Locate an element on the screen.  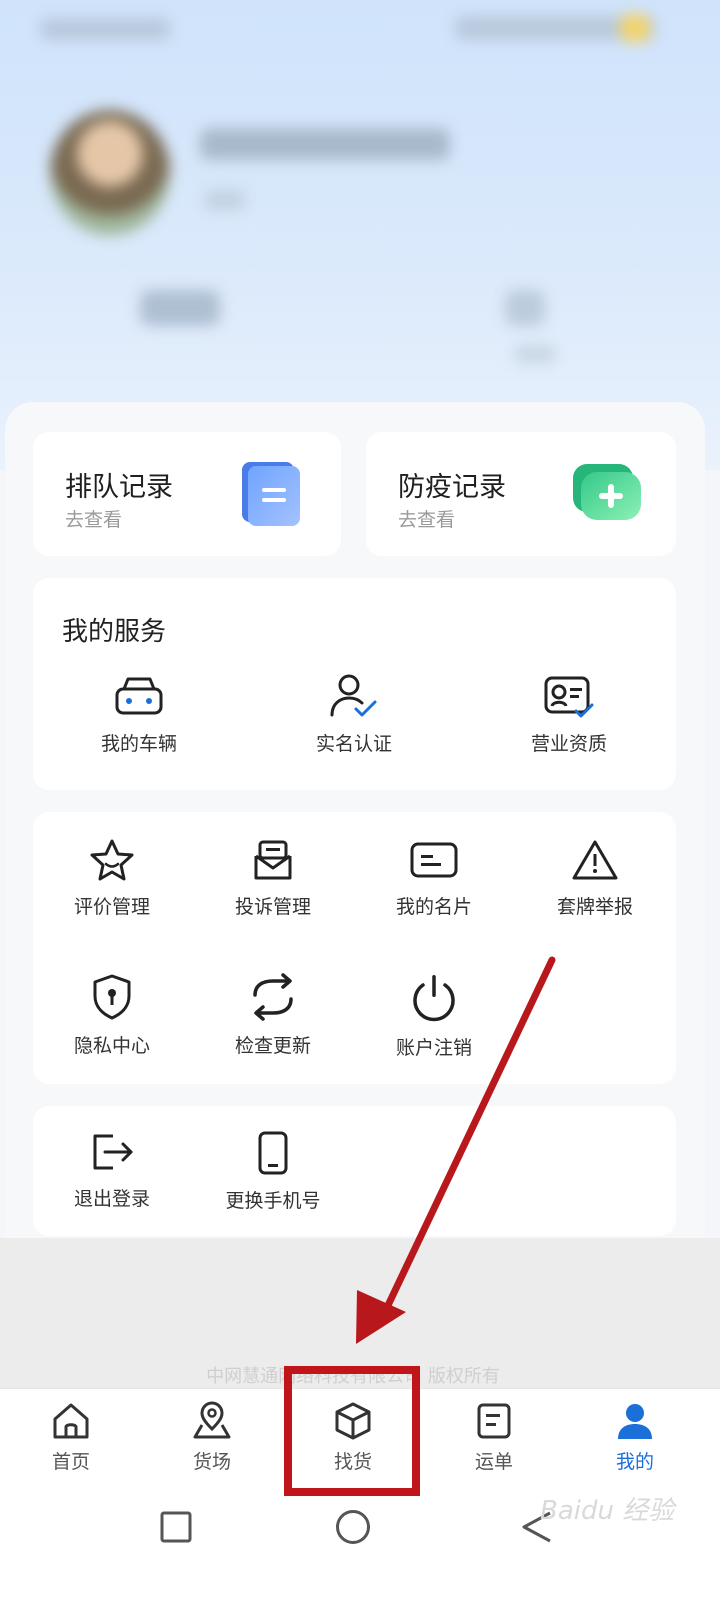
battery-icon is located at coordinates (635, 28).